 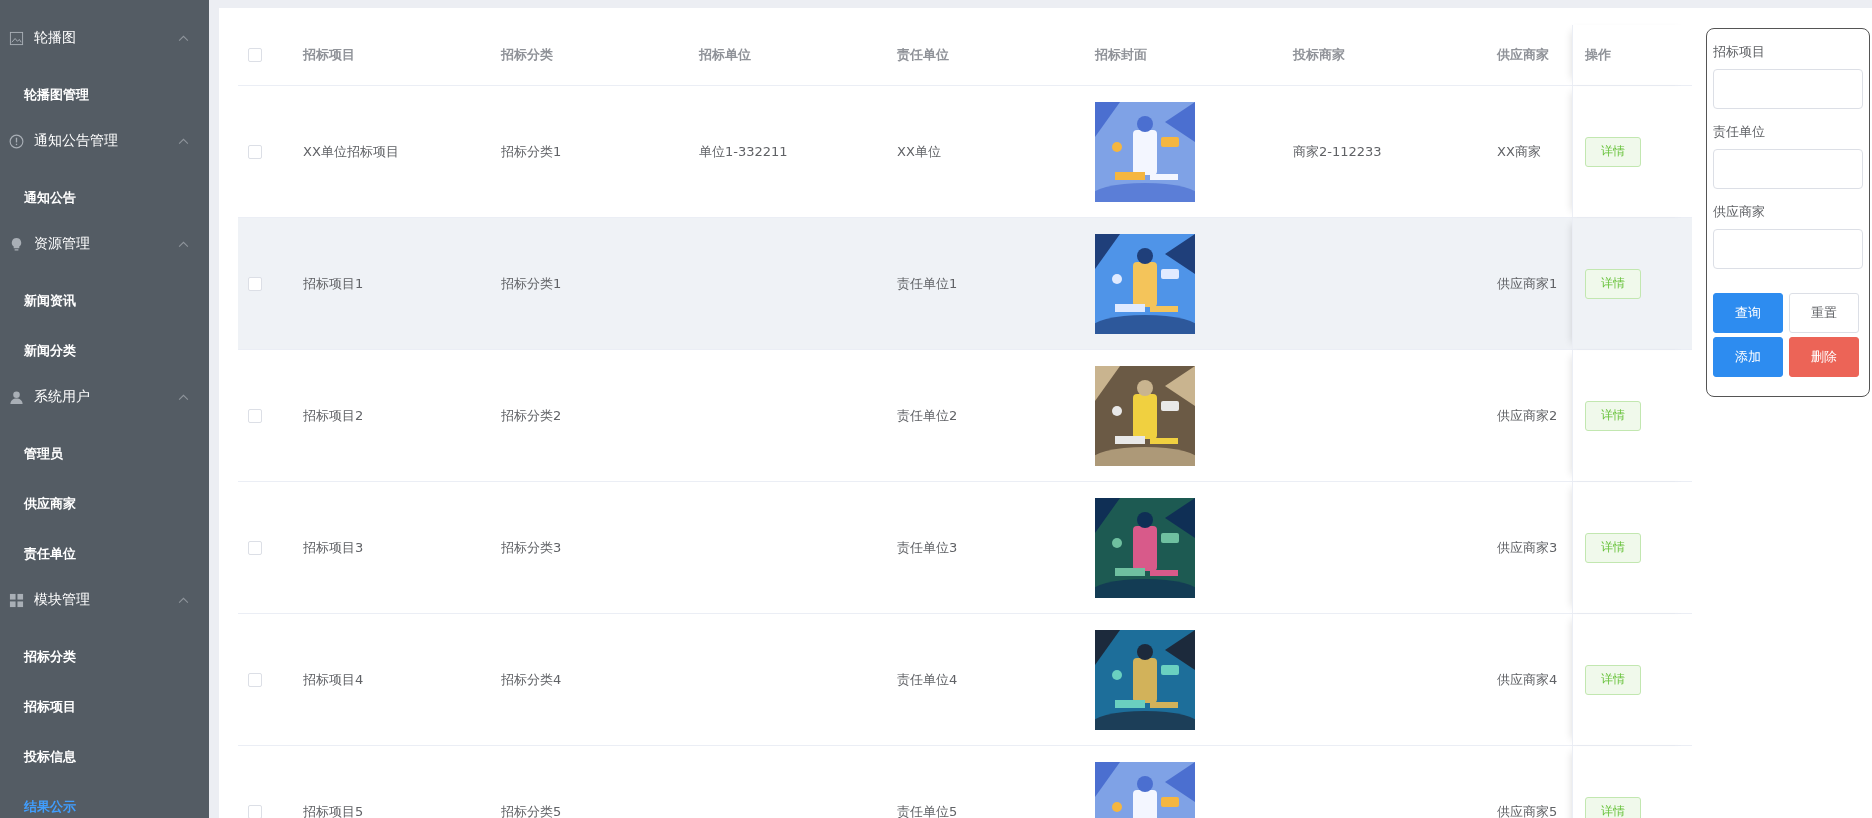 I want to click on table-cell: 招标分类3, so click(x=531, y=547).